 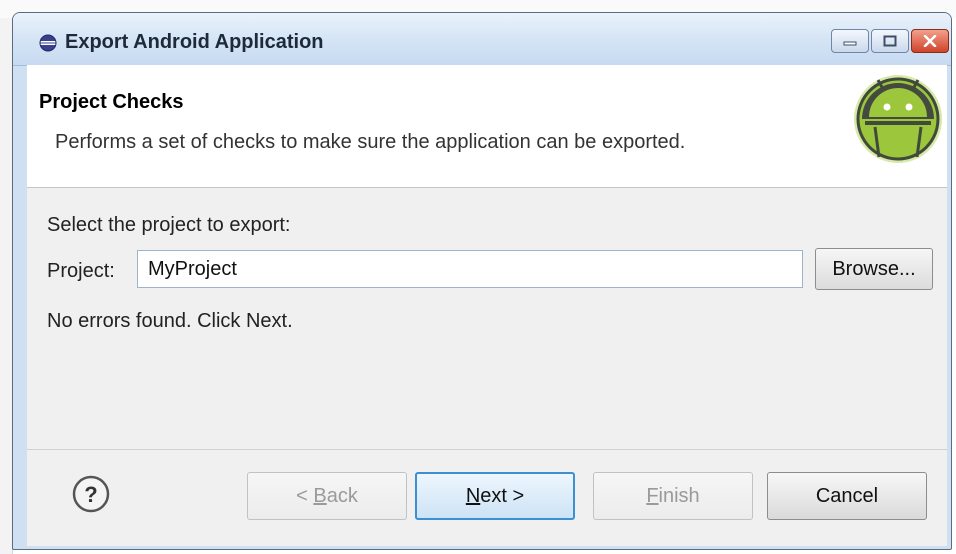 What do you see at coordinates (81, 271) in the screenshot?
I see `project-label: Project:` at bounding box center [81, 271].